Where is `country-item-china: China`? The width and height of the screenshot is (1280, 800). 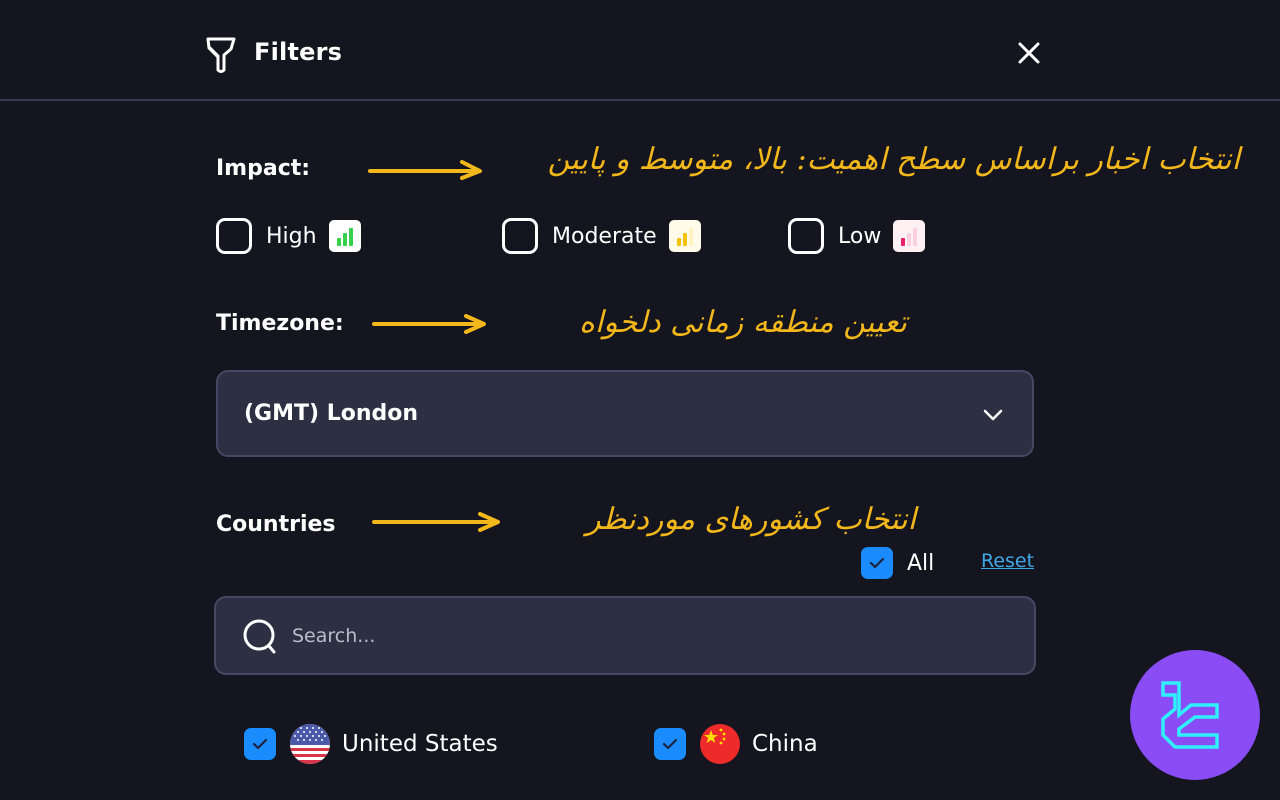 country-item-china: China is located at coordinates (736, 744).